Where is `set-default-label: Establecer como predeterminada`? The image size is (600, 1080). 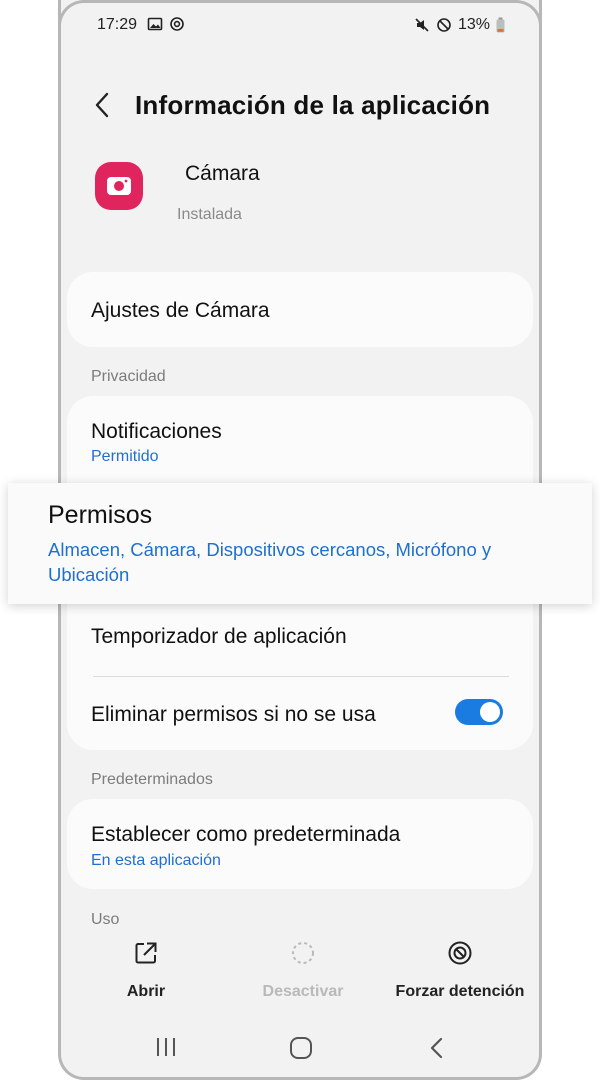 set-default-label: Establecer como predeterminada is located at coordinates (246, 834).